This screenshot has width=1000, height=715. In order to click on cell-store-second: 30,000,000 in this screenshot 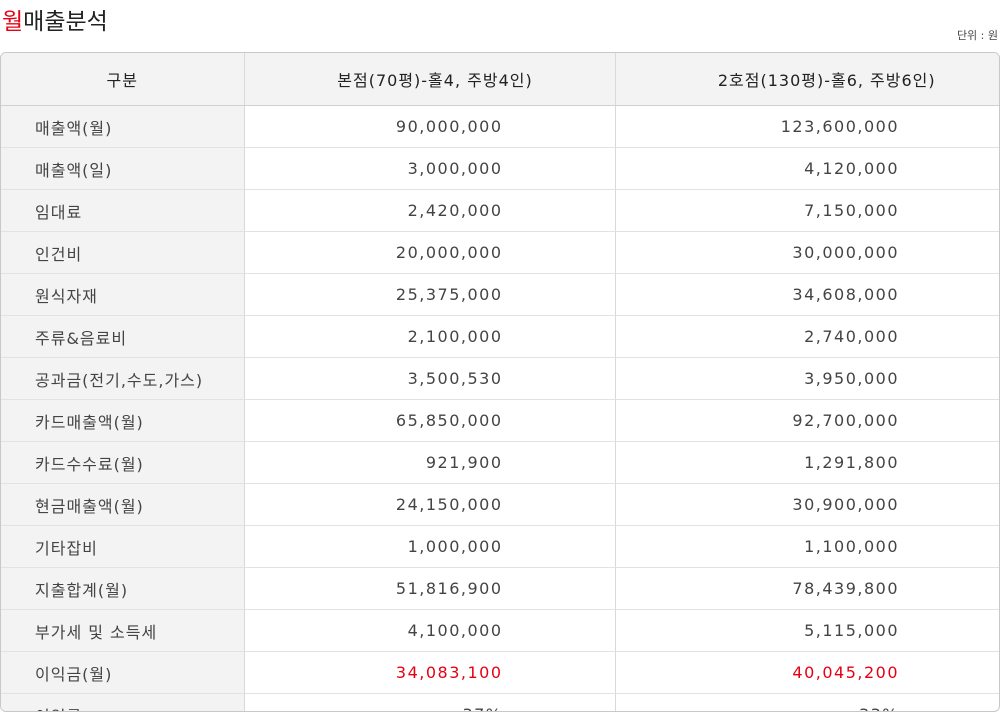, I will do `click(807, 252)`.